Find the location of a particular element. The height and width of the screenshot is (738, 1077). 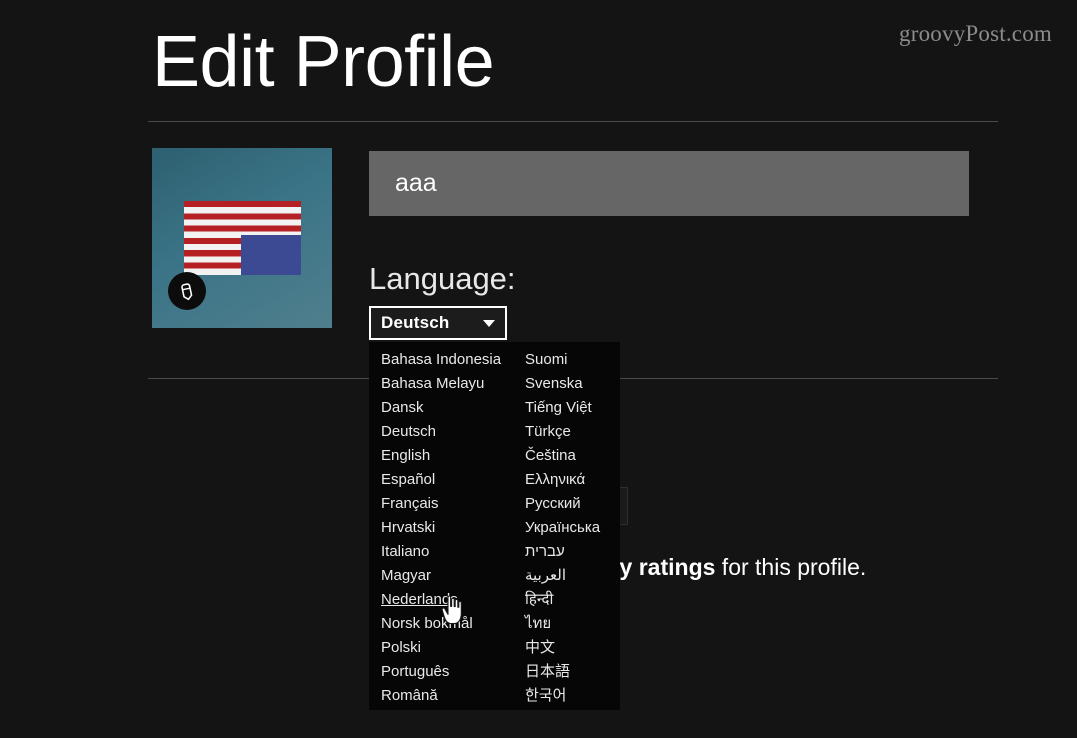

maturity-description-suffix: for this profile. is located at coordinates (791, 567).